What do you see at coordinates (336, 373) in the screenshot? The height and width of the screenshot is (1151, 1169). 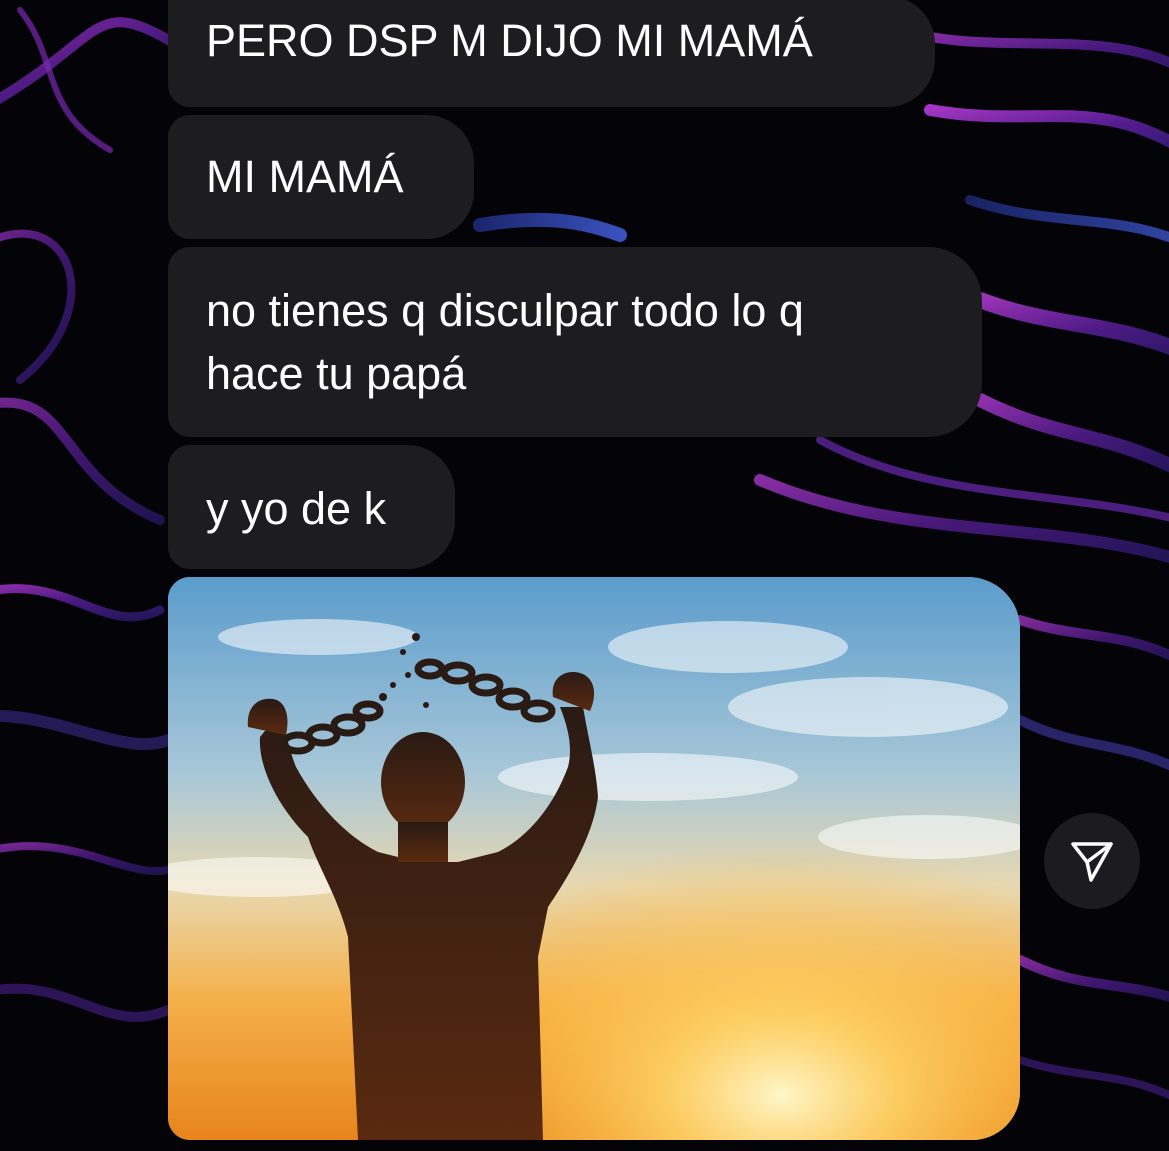 I see `message-text-line-2: hace tu papá` at bounding box center [336, 373].